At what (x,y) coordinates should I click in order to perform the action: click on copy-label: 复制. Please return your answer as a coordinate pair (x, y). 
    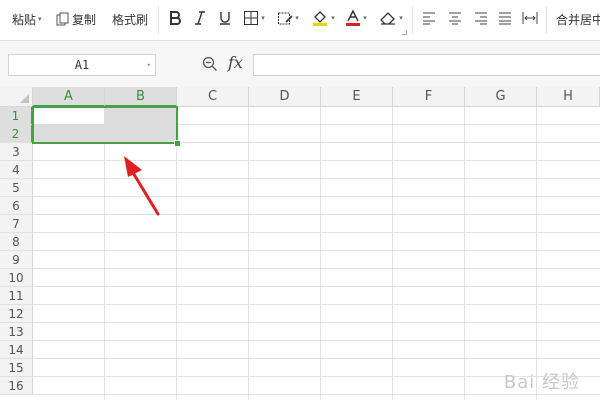
    Looking at the image, I should click on (84, 19).